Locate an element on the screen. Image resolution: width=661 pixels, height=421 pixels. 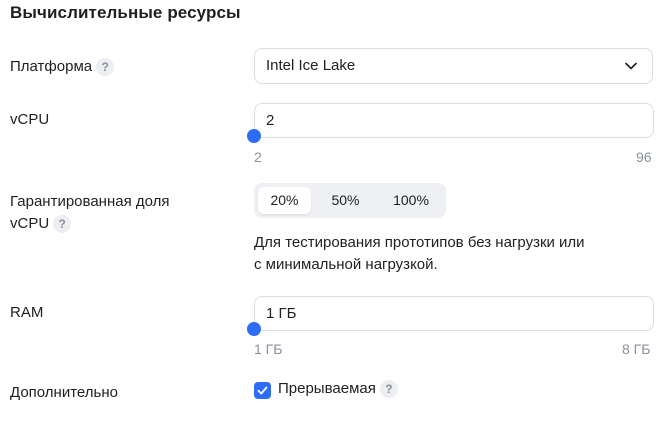
preemptible-label-row: Прерываемая? is located at coordinates (338, 389).